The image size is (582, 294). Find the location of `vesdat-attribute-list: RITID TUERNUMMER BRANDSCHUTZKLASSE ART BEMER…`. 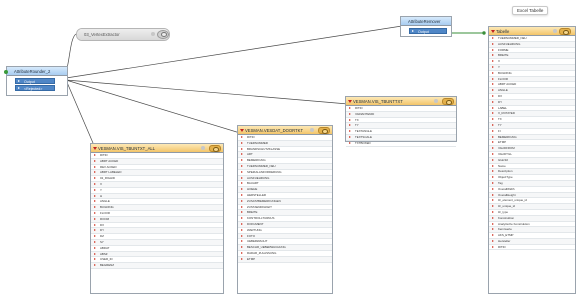

vesdat-attribute-list: RITID TUERNUMMER BRANDSCHUTZKLASSE ART BEMER… is located at coordinates (285, 199).